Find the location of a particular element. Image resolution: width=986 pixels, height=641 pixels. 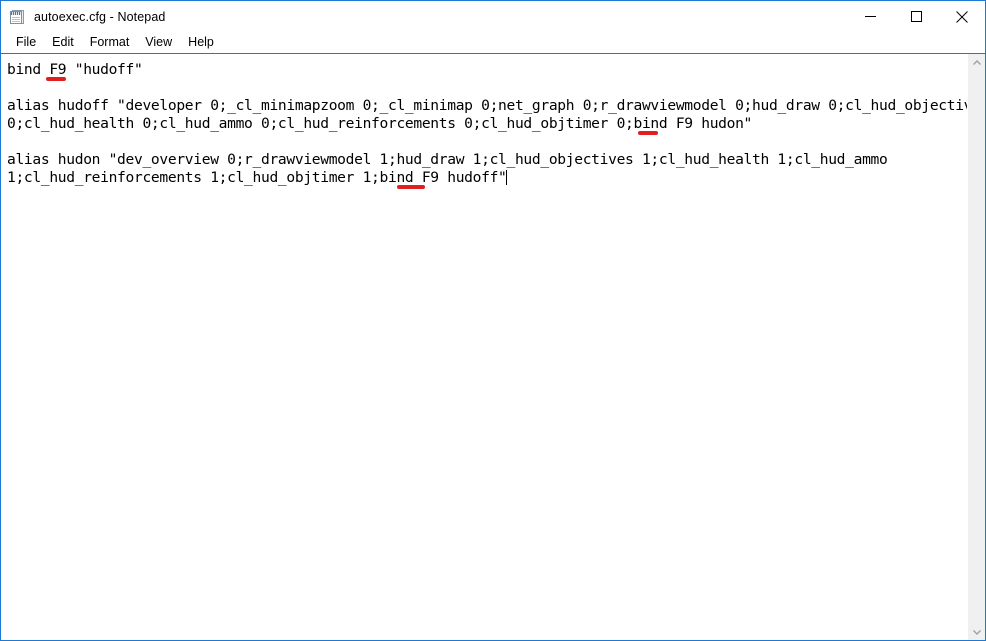

title-bar: autoexec.cfg - Notepad is located at coordinates (493, 16).